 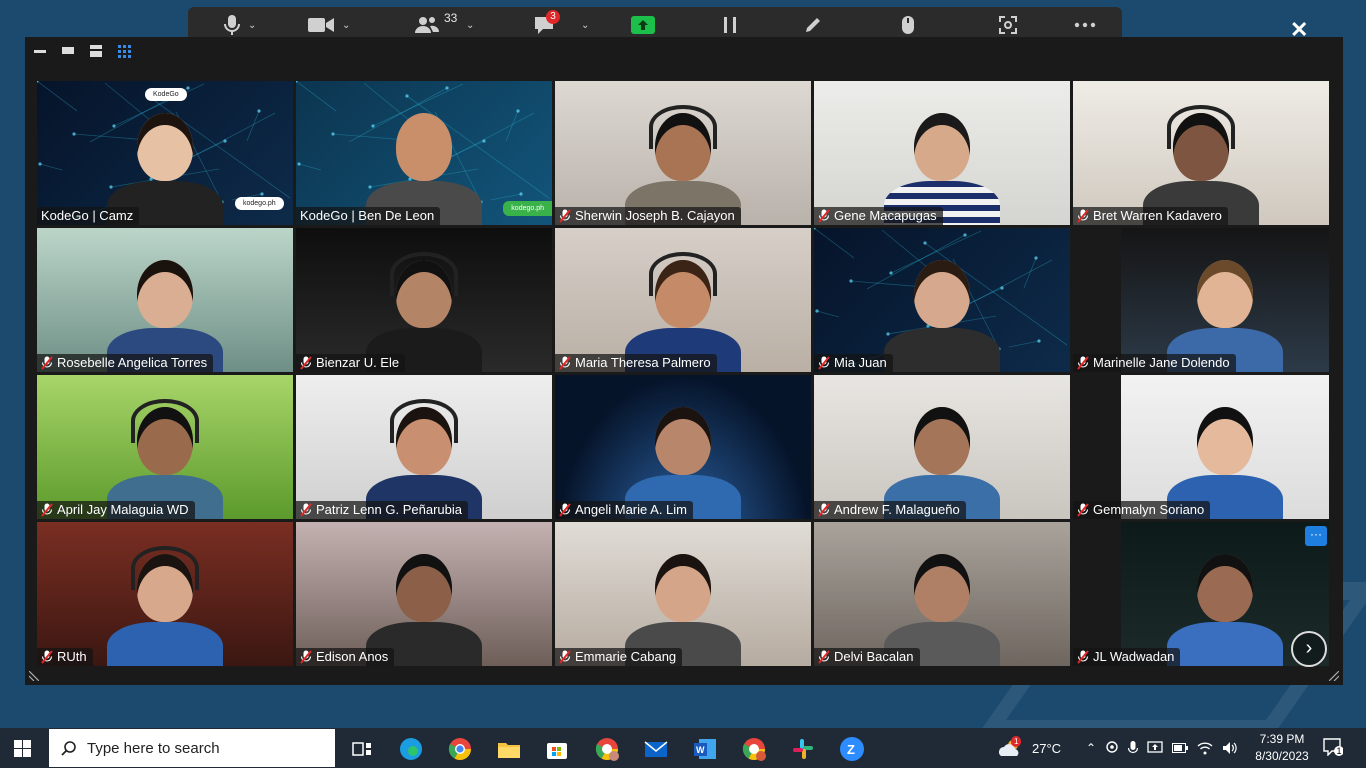 What do you see at coordinates (656, 749) in the screenshot?
I see `mail-icon` at bounding box center [656, 749].